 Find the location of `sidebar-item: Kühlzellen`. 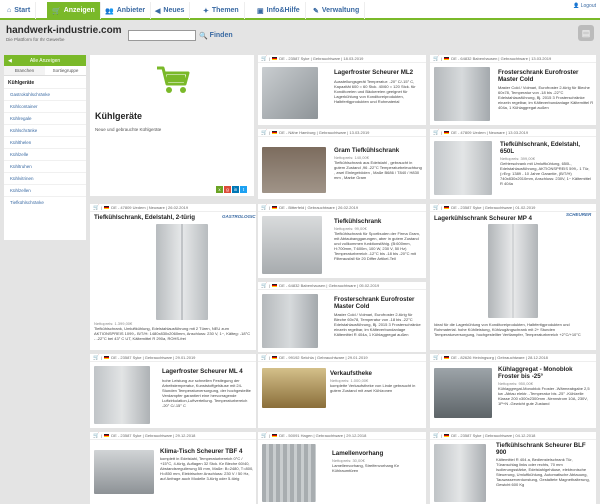

sidebar-item: Kühlzellen is located at coordinates (45, 190).